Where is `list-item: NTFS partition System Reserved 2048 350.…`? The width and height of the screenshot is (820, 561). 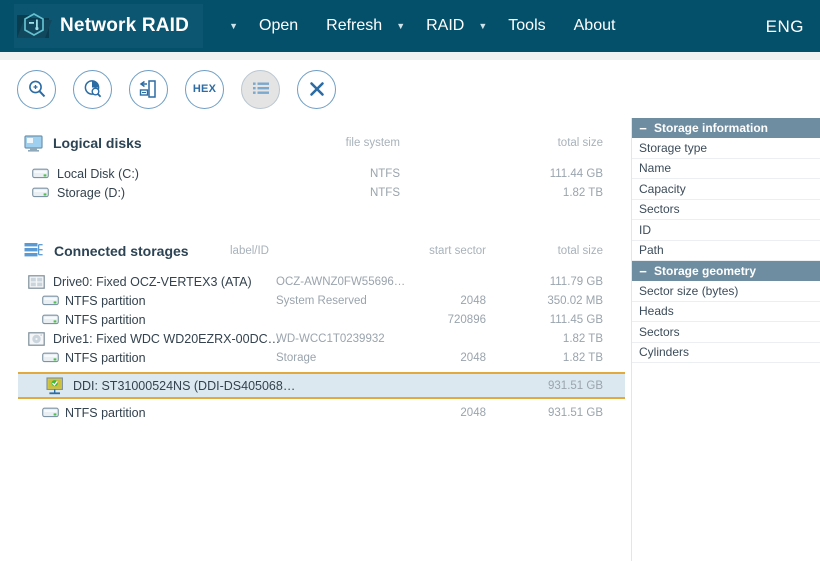
list-item: NTFS partition System Reserved 2048 350.… is located at coordinates (315, 300).